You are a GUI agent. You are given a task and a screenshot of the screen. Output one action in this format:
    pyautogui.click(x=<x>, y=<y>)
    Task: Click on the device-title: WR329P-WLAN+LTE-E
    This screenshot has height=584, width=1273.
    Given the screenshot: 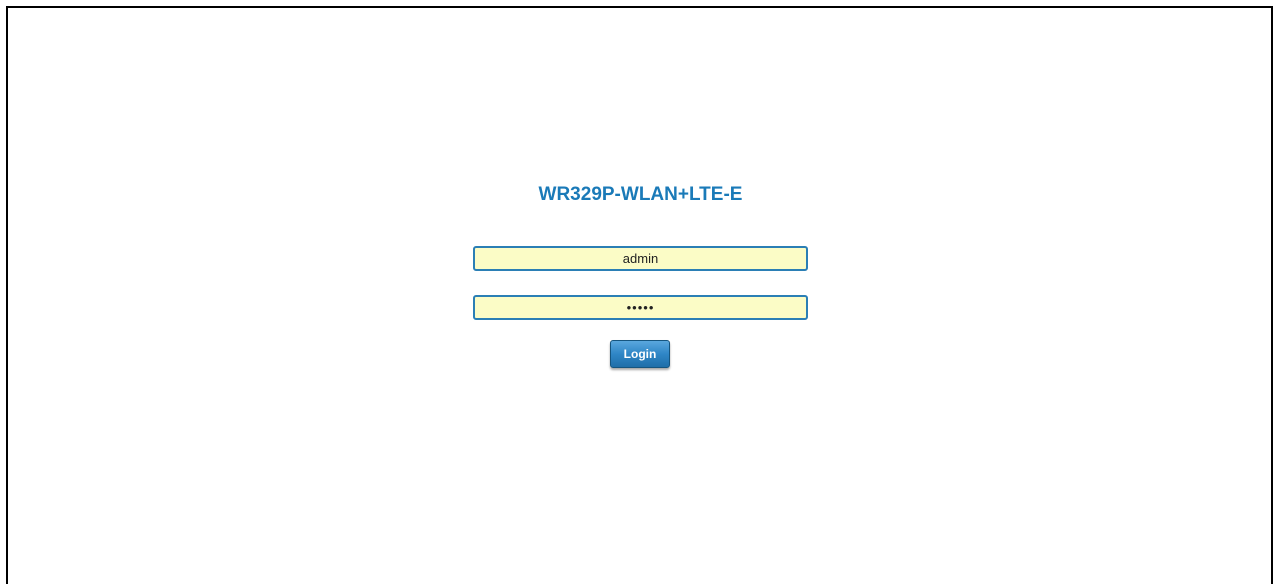 What is the action you would take?
    pyautogui.click(x=640, y=194)
    